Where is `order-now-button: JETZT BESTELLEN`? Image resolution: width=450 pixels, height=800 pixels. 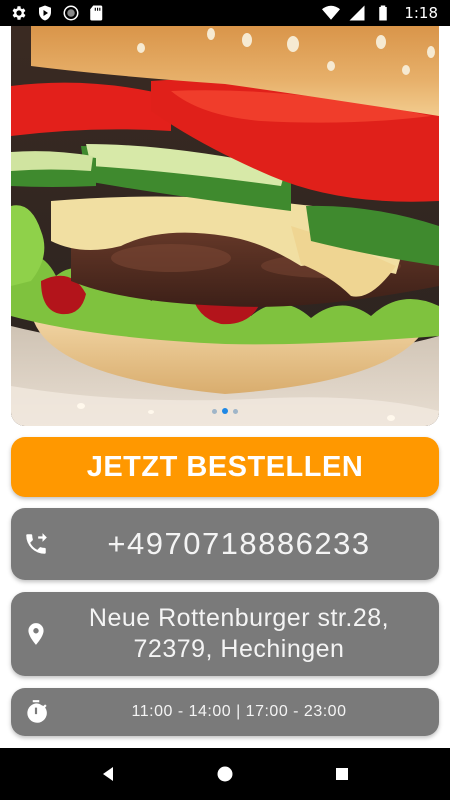
order-now-button: JETZT BESTELLEN is located at coordinates (225, 467).